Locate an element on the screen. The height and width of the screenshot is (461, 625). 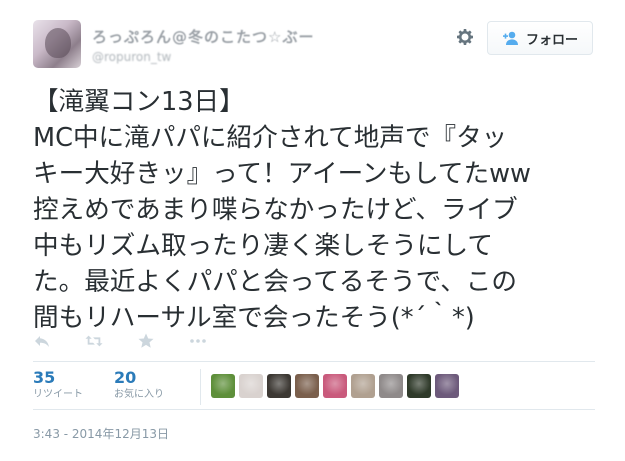
add-user-icon is located at coordinates (510, 38).